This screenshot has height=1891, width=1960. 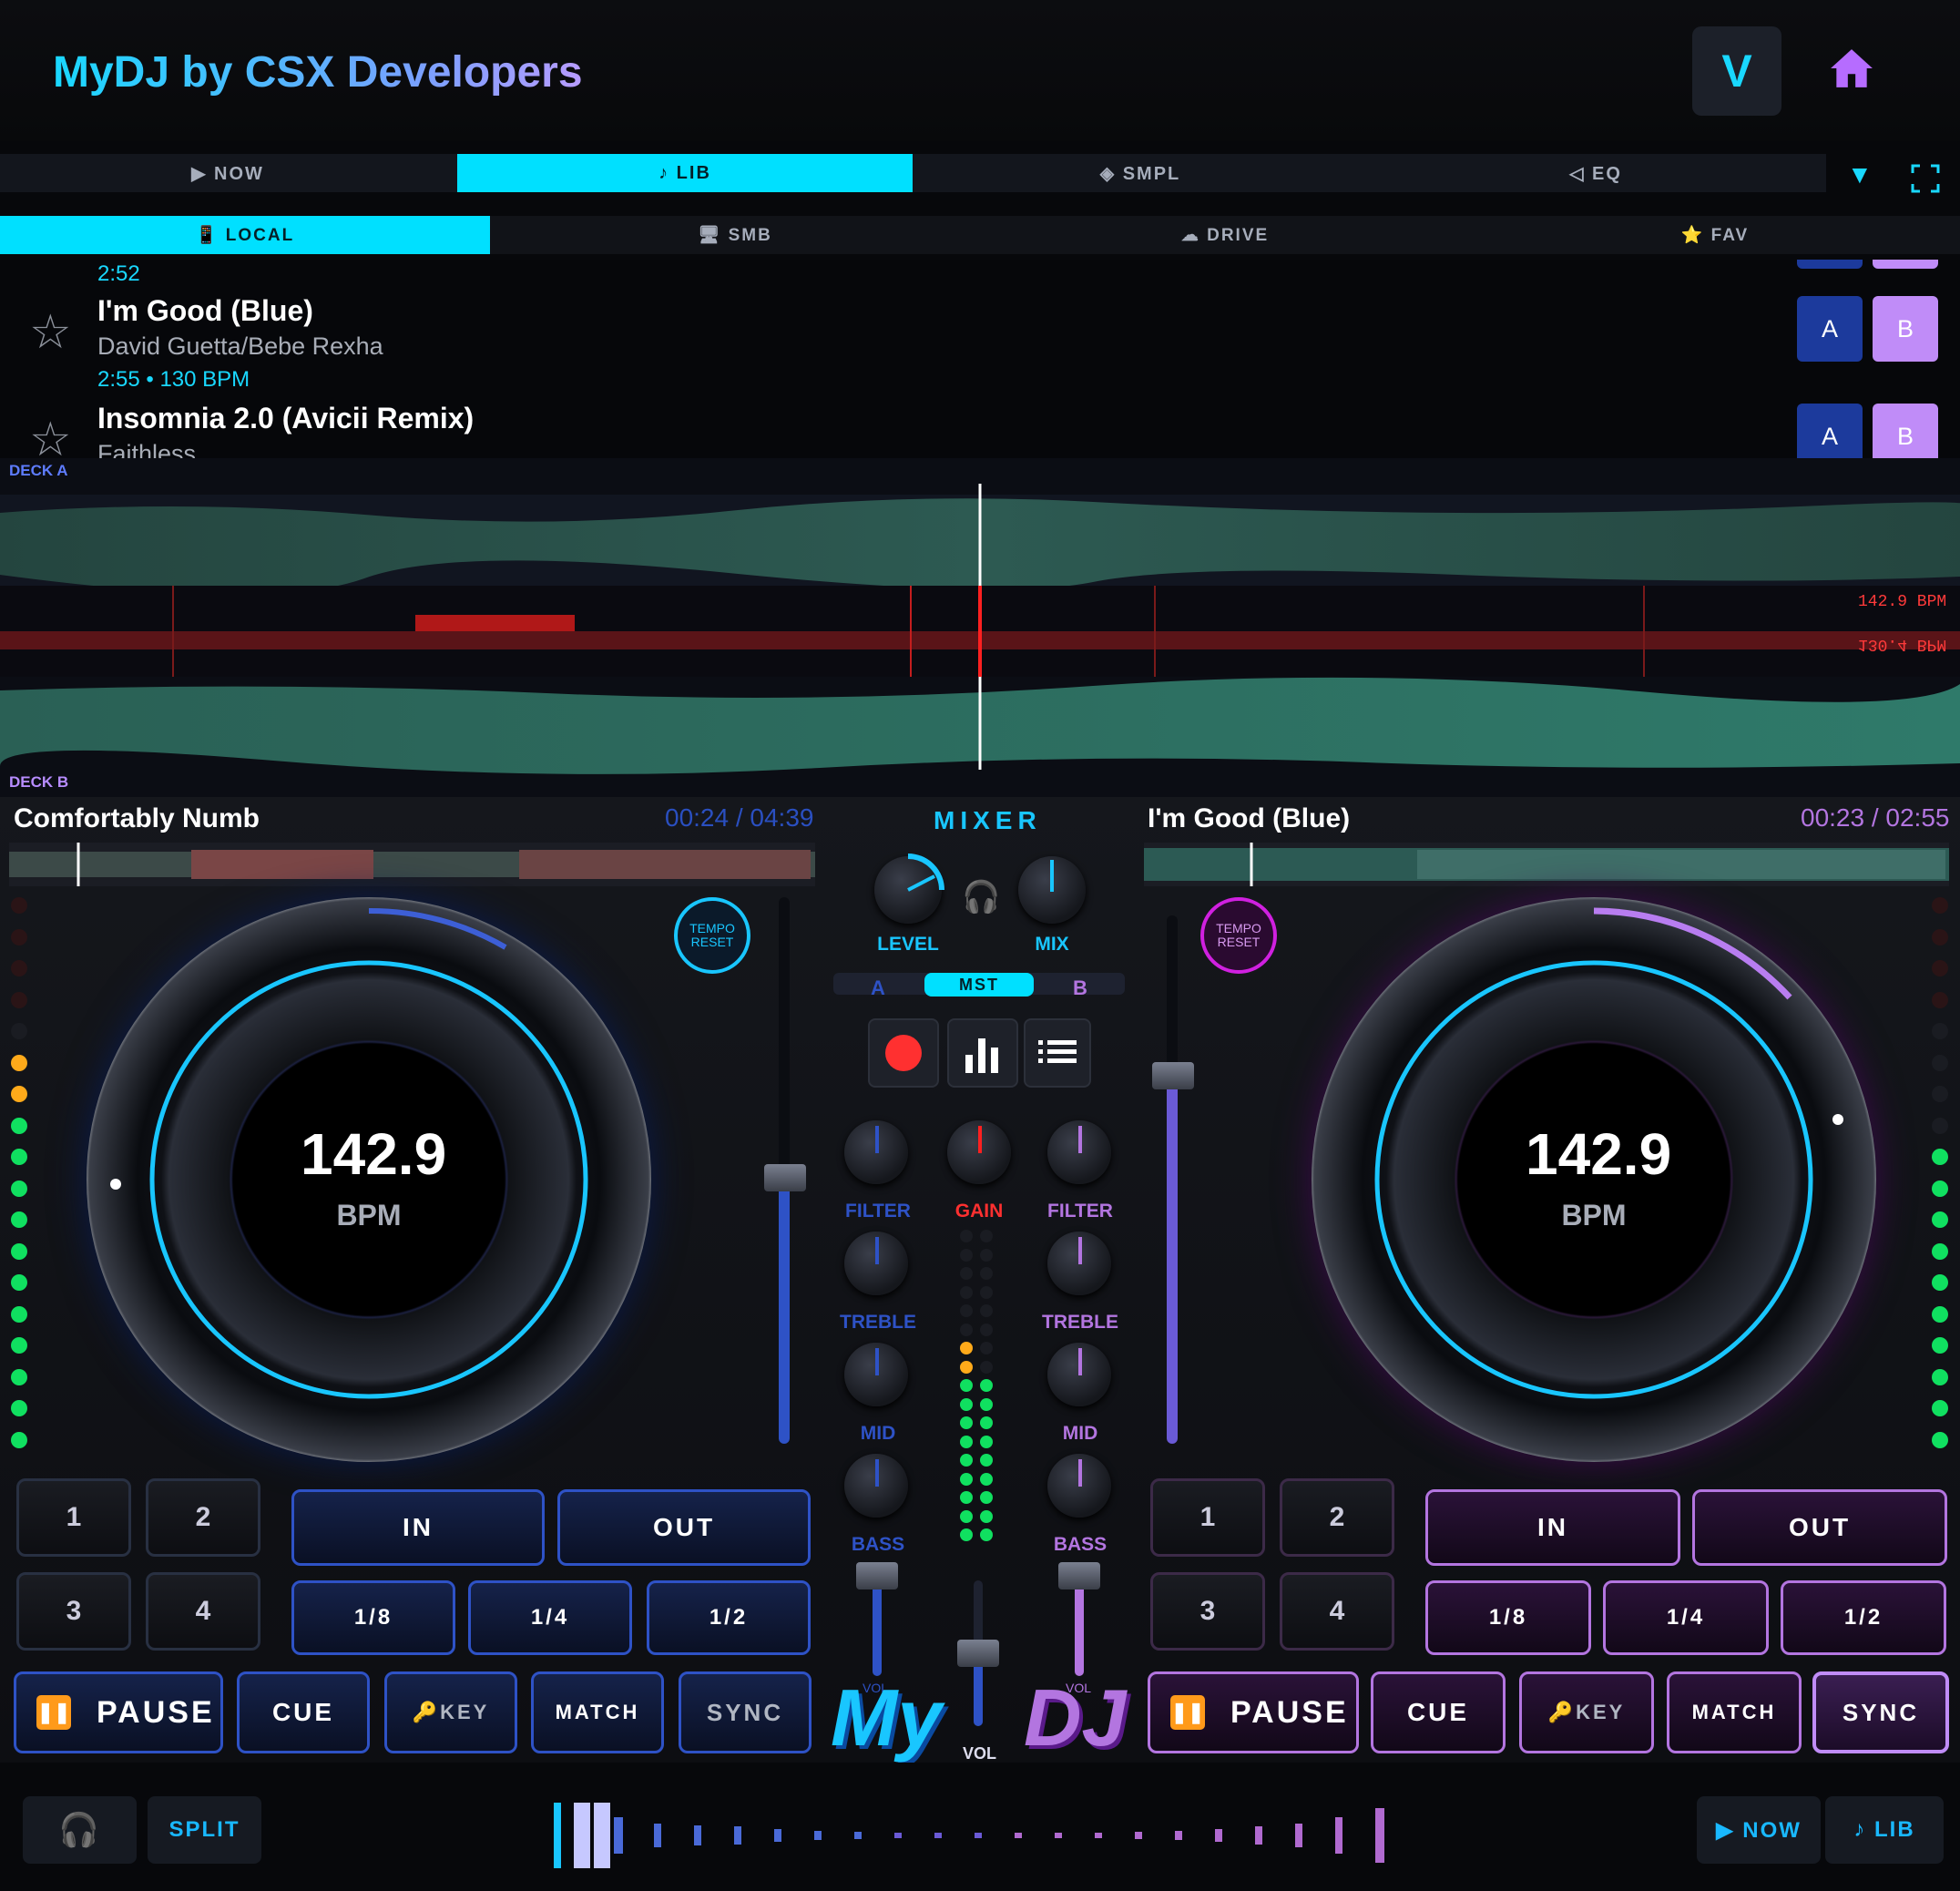 What do you see at coordinates (684, 1528) in the screenshot?
I see `deck-a-loop-out-button: OUT` at bounding box center [684, 1528].